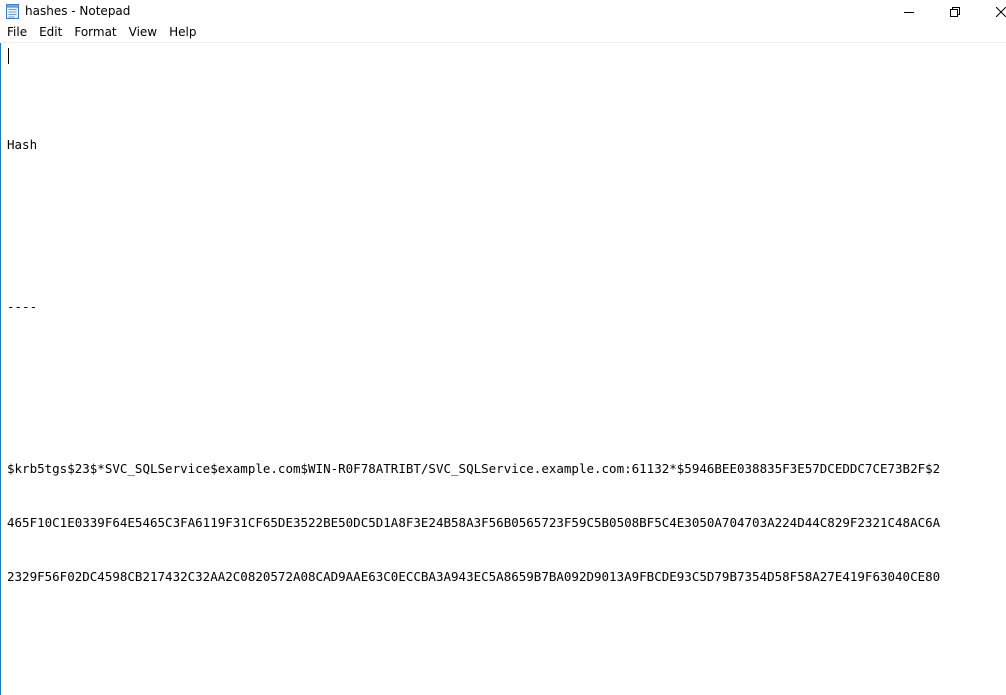 The height and width of the screenshot is (695, 1006). Describe the element at coordinates (503, 32) in the screenshot. I see `menu-bar: File Edit Format View Help` at that location.